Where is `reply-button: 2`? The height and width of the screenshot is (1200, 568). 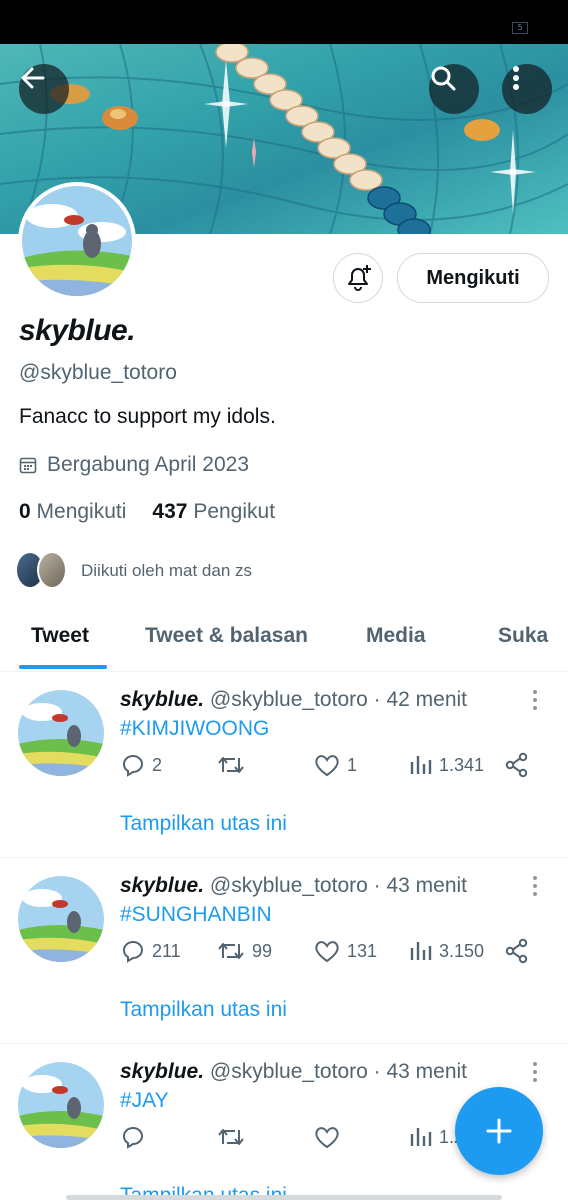
reply-button: 2 is located at coordinates (141, 765).